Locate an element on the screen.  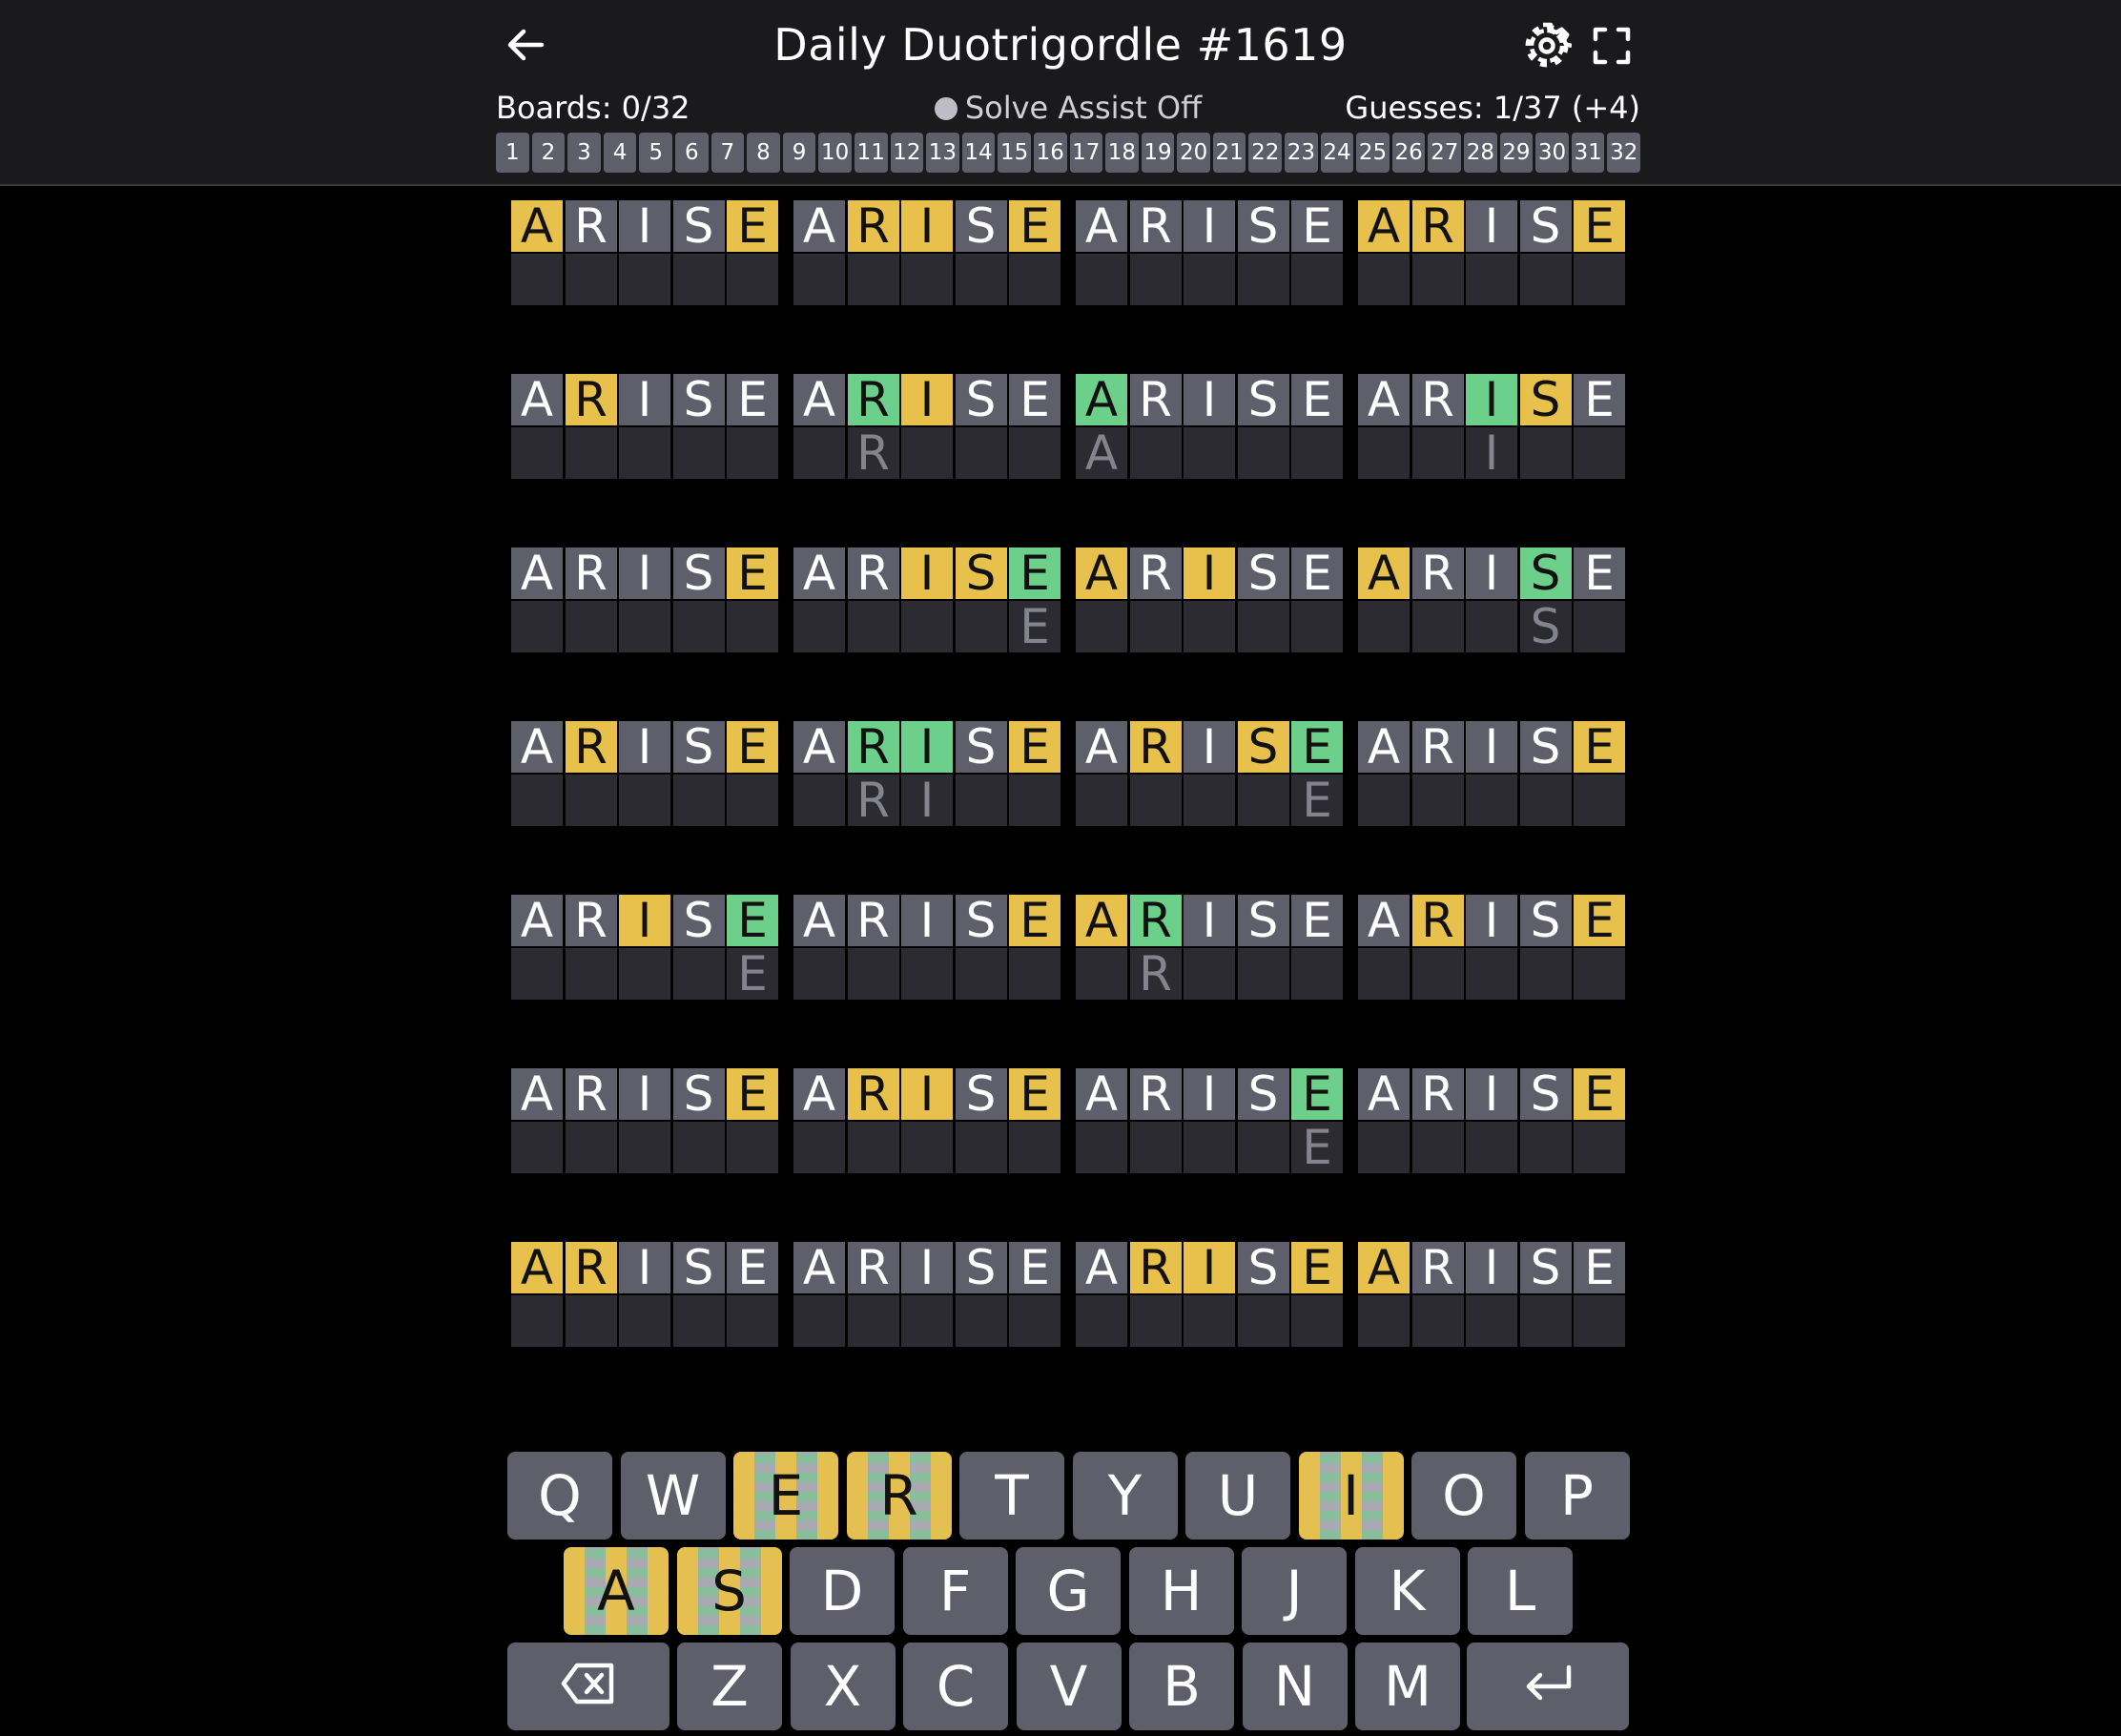
board-nav-13: 13 is located at coordinates (942, 153).